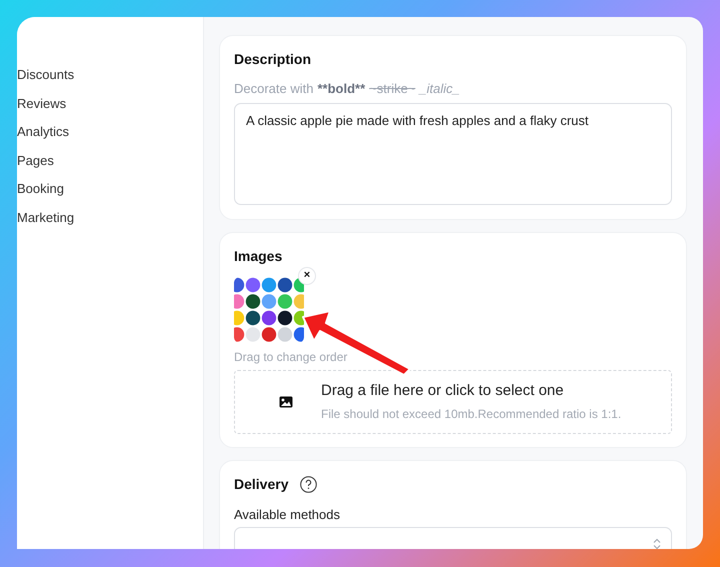  Describe the element at coordinates (443, 391) in the screenshot. I see `dropzone-title: Drag a file here or click to select one` at that location.